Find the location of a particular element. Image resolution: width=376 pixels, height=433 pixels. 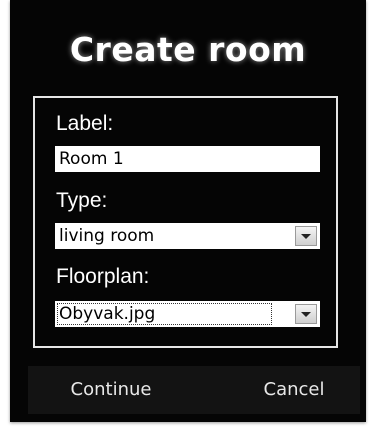

cancel-button: Cancel is located at coordinates (294, 390).